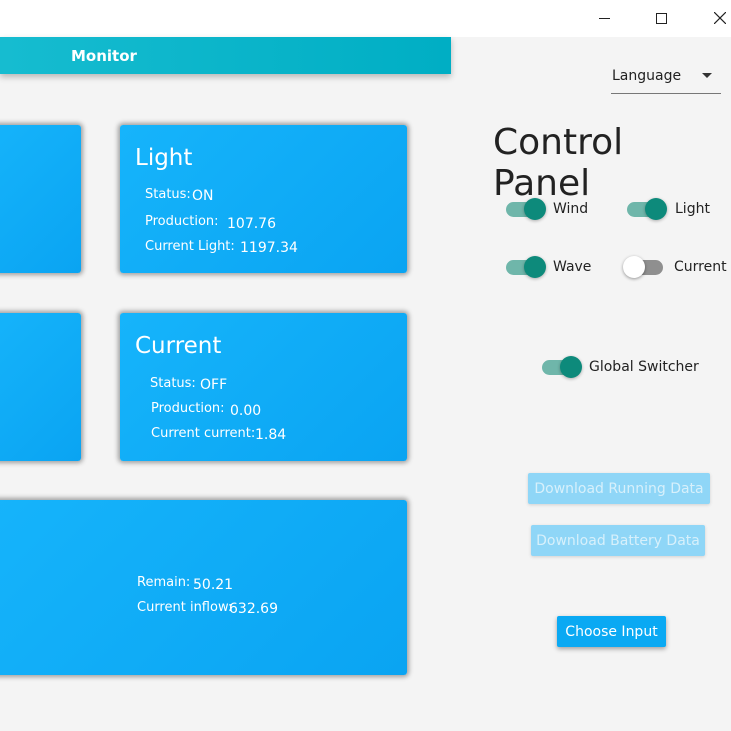  What do you see at coordinates (188, 408) in the screenshot?
I see `current-production-label: Production:` at bounding box center [188, 408].